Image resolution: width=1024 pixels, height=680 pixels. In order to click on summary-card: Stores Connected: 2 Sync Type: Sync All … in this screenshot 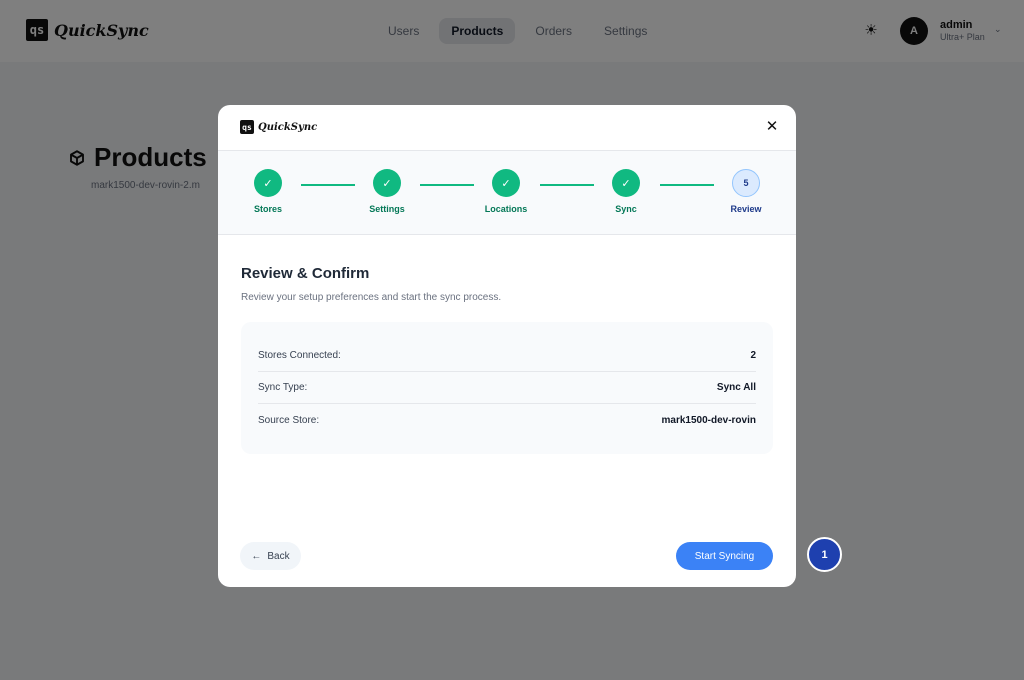, I will do `click(507, 388)`.